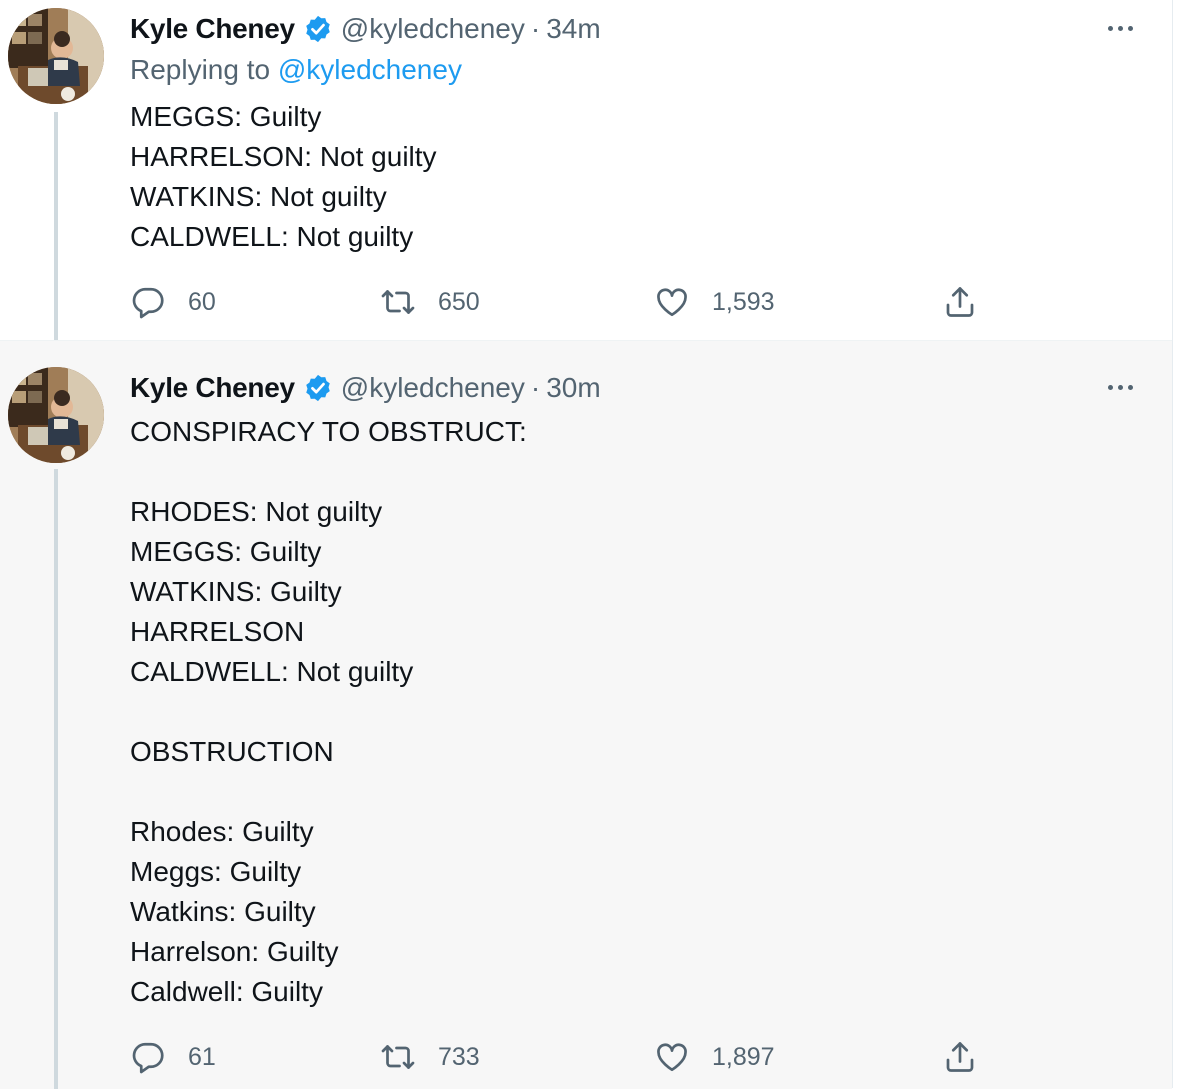 Image resolution: width=1180 pixels, height=1089 pixels. Describe the element at coordinates (430, 302) in the screenshot. I see `retweet-button: 650` at that location.